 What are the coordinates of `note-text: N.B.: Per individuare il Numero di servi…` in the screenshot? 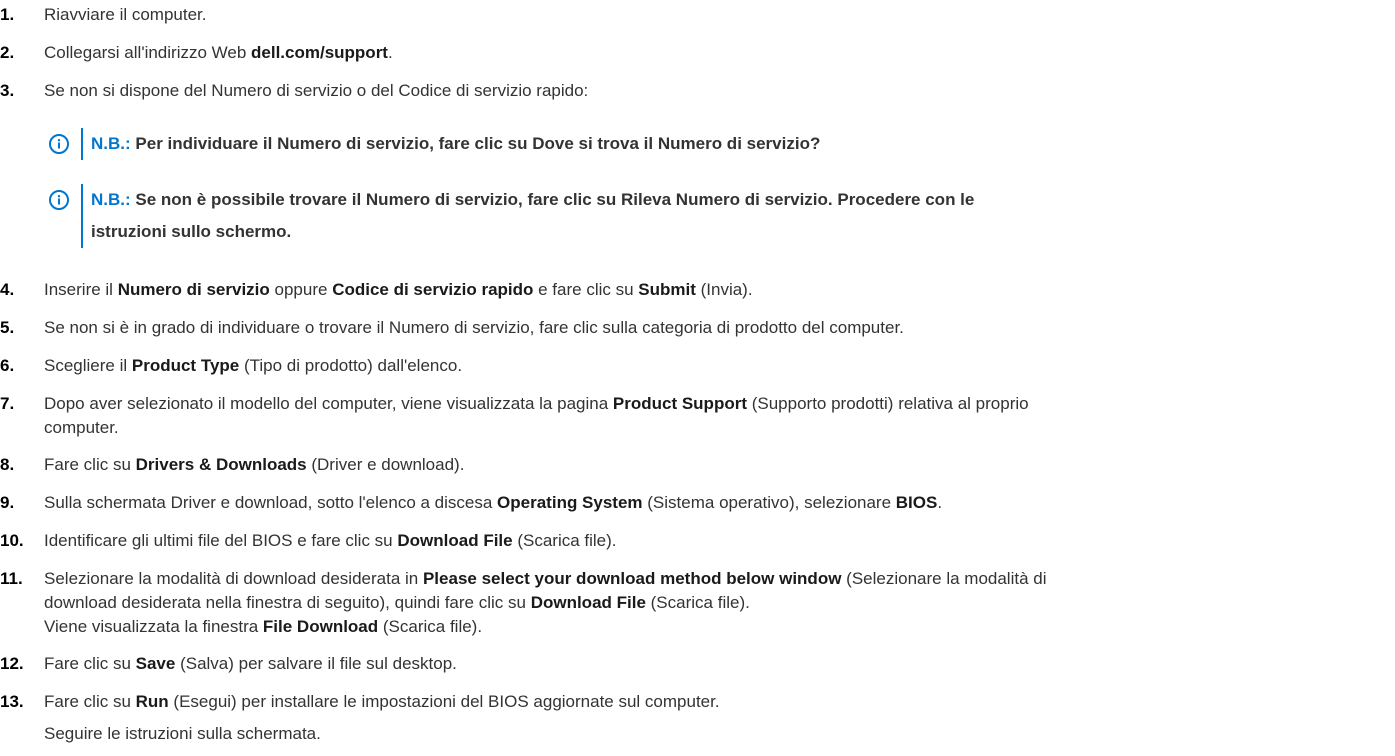 It's located at (733, 144).